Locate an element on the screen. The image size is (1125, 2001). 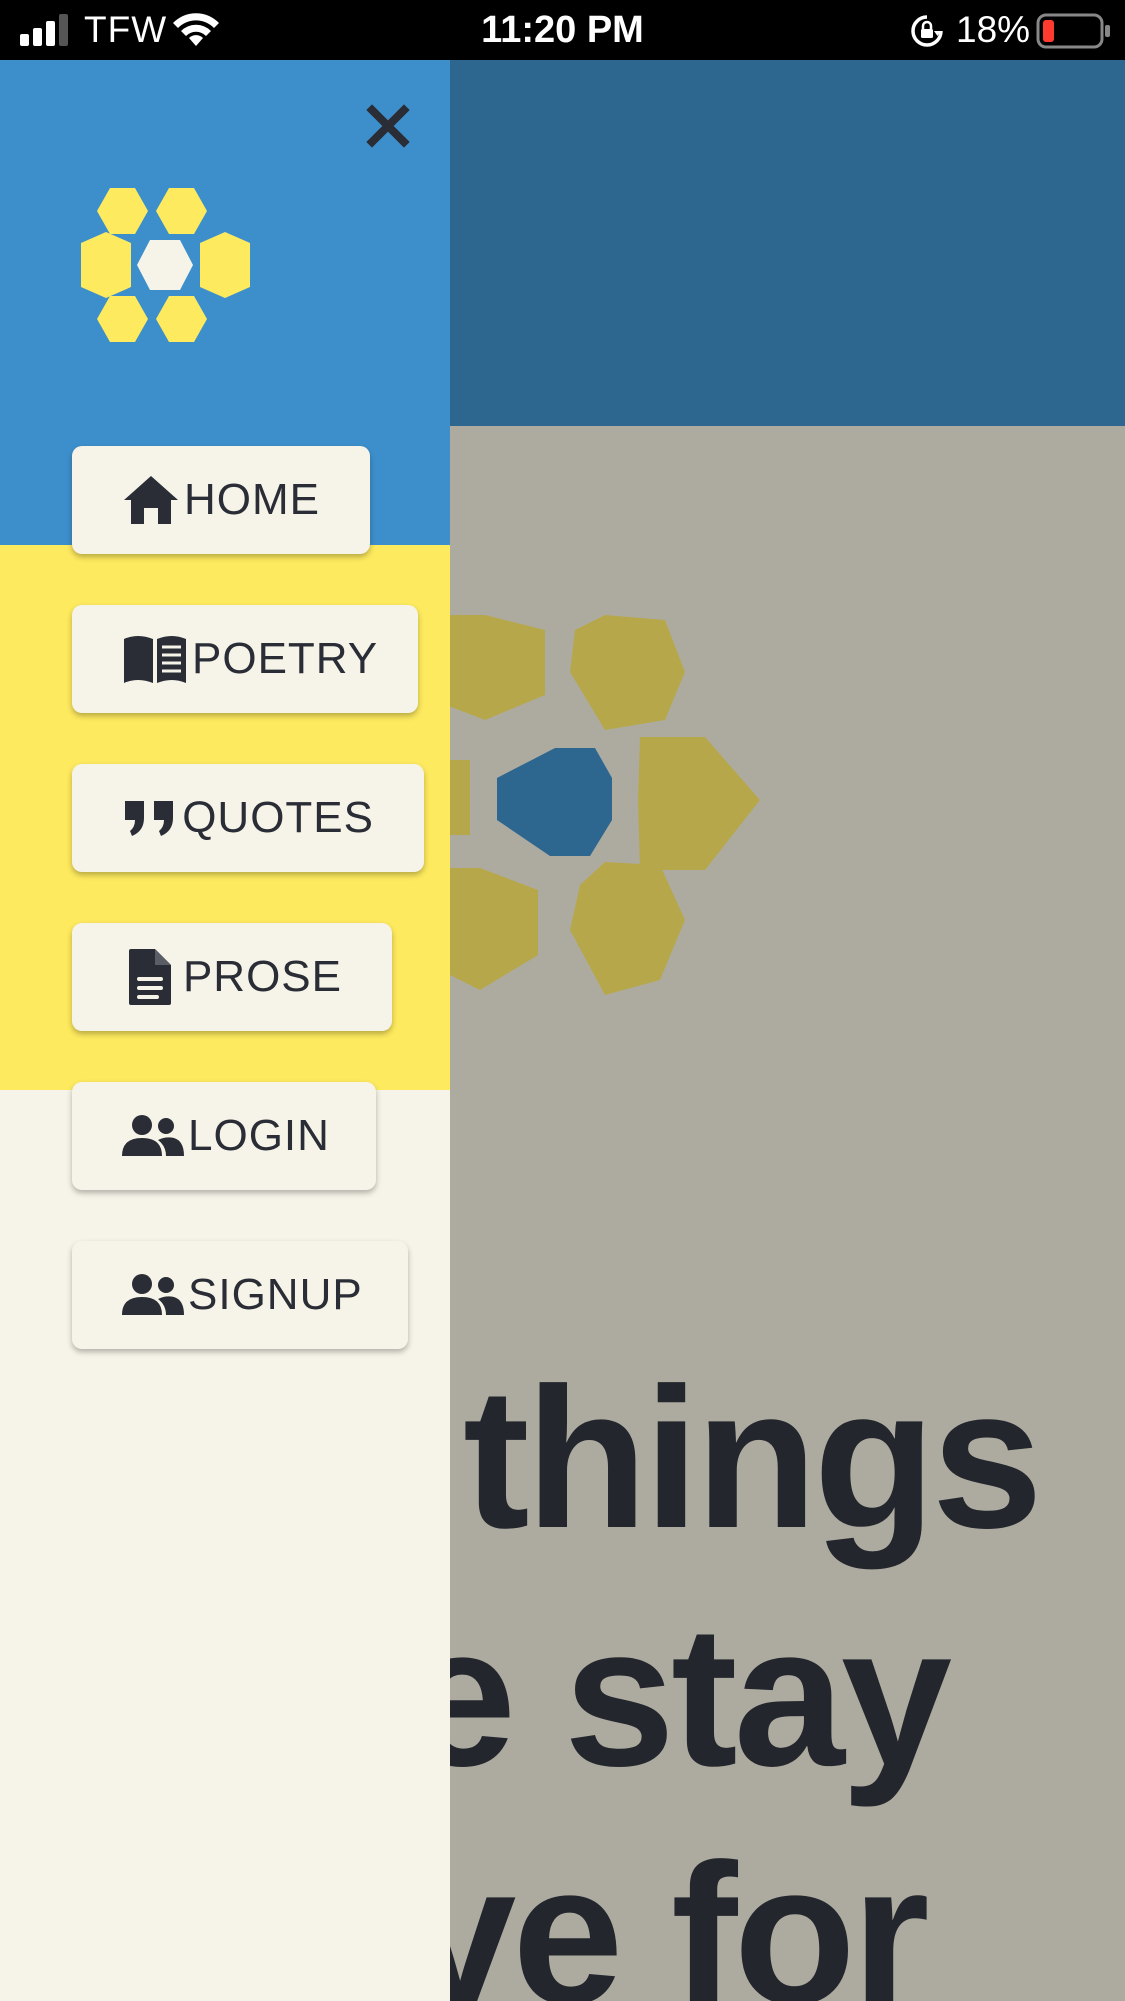
battery-percentage: 18% is located at coordinates (993, 29).